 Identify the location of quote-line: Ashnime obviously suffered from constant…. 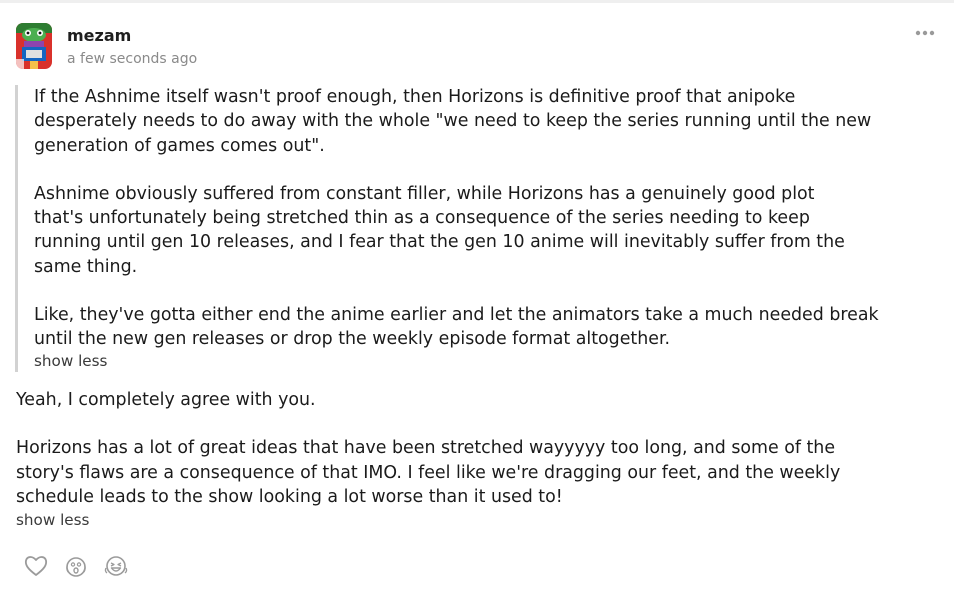
(424, 193).